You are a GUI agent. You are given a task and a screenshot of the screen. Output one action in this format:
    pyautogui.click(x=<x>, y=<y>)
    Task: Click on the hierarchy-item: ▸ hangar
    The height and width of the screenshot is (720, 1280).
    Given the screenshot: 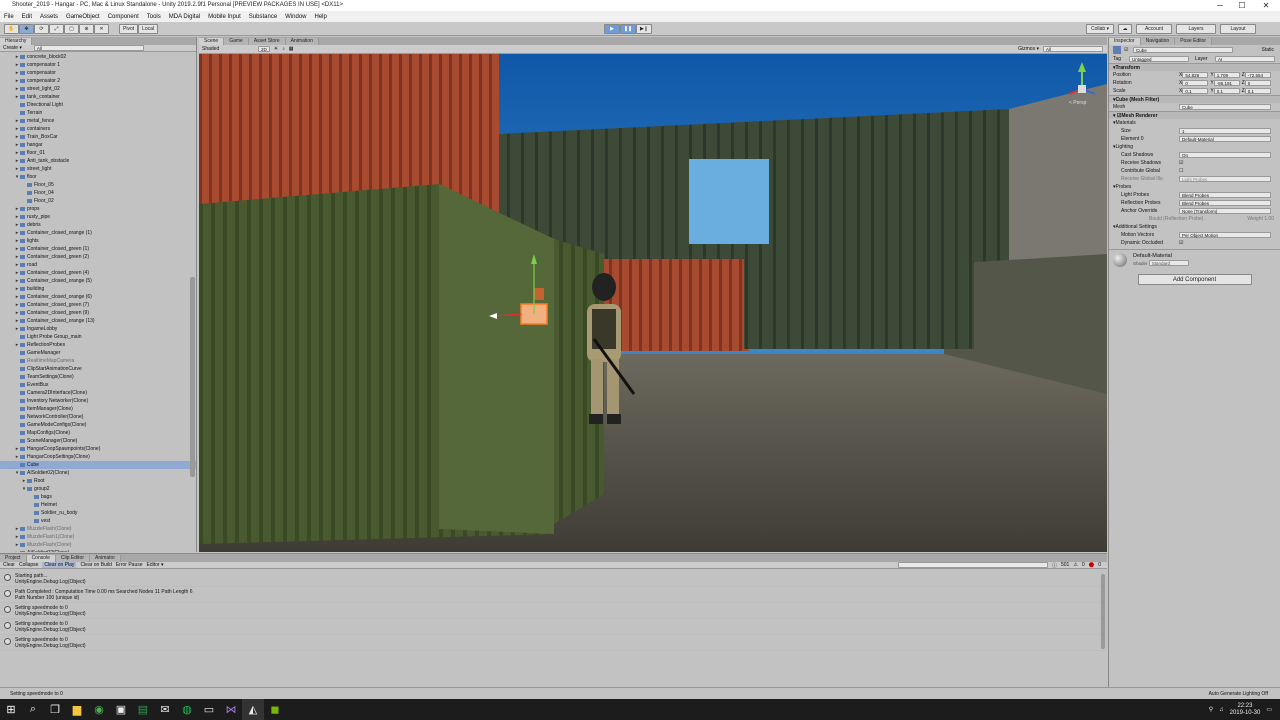 What is the action you would take?
    pyautogui.click(x=98, y=145)
    